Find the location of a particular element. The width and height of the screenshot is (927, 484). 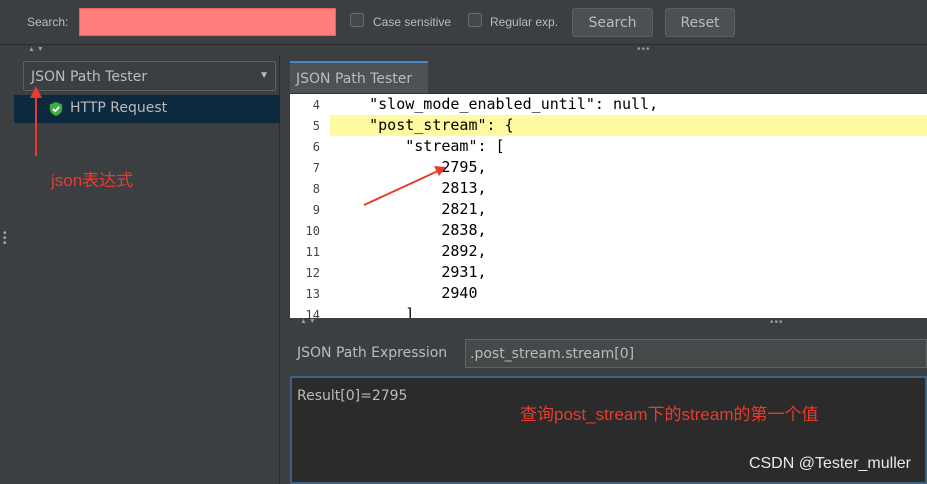

json-path-expression-value: .post_stream.stream[0] is located at coordinates (552, 354).